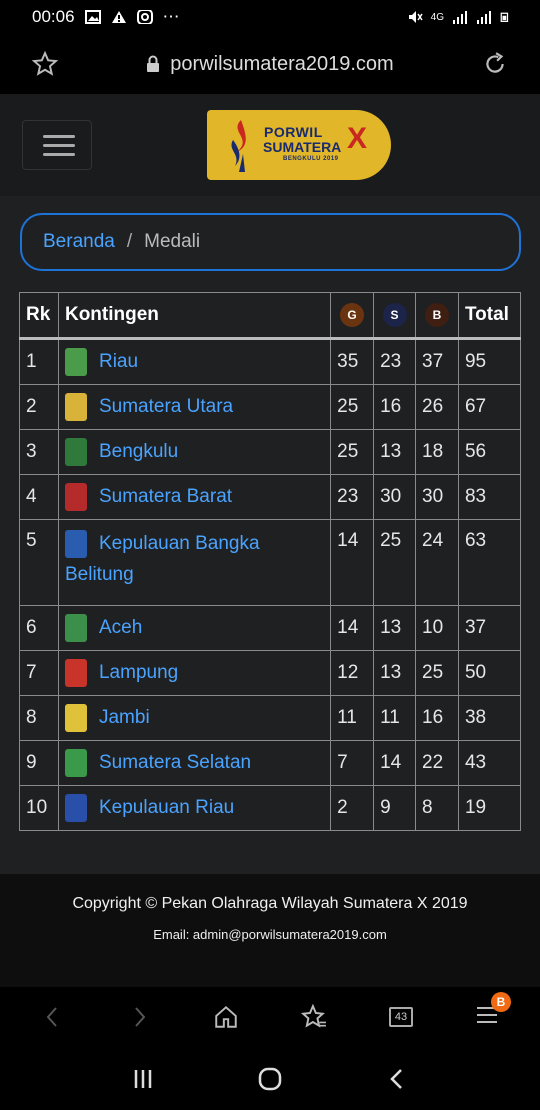 The height and width of the screenshot is (1110, 540). I want to click on table-row: 6 Aceh 14 13 10 37, so click(270, 628).